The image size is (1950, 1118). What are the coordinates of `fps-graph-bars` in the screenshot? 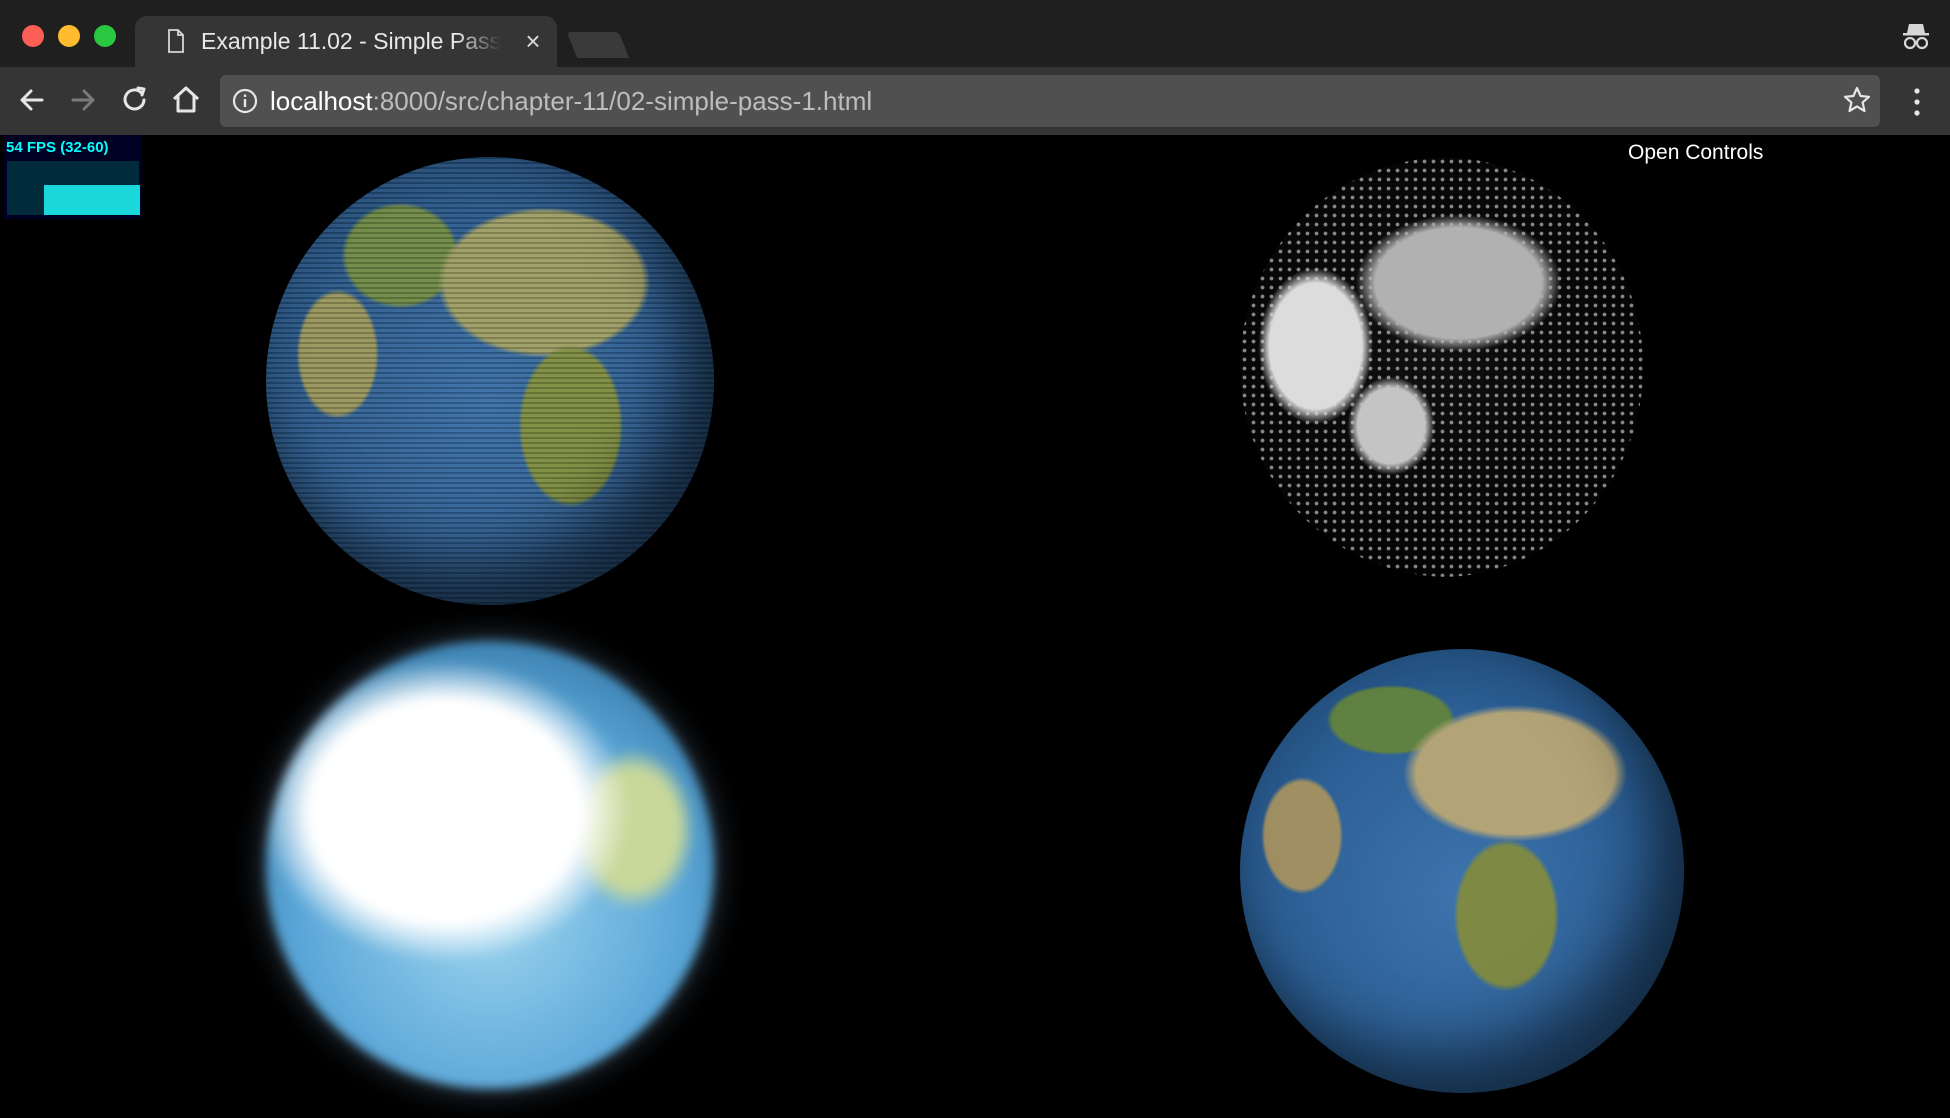 It's located at (92, 200).